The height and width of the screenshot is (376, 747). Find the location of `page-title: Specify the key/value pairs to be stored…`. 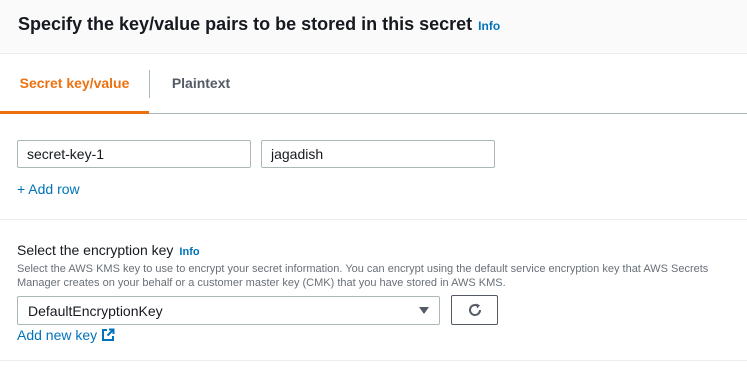

page-title: Specify the key/value pairs to be stored… is located at coordinates (259, 24).